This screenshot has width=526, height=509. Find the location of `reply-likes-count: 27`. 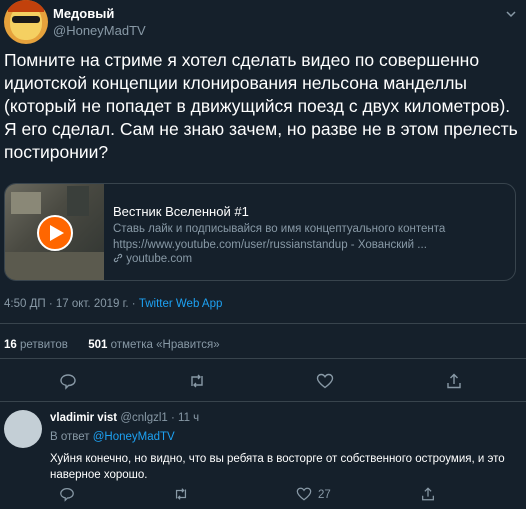

reply-likes-count: 27 is located at coordinates (324, 495).